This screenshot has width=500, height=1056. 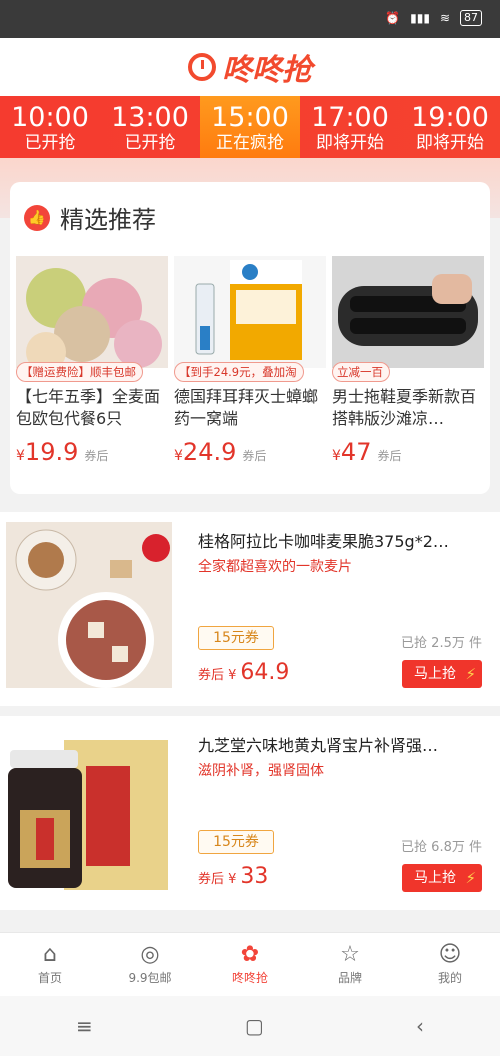 What do you see at coordinates (50, 954) in the screenshot?
I see `home-icon: ⌂` at bounding box center [50, 954].